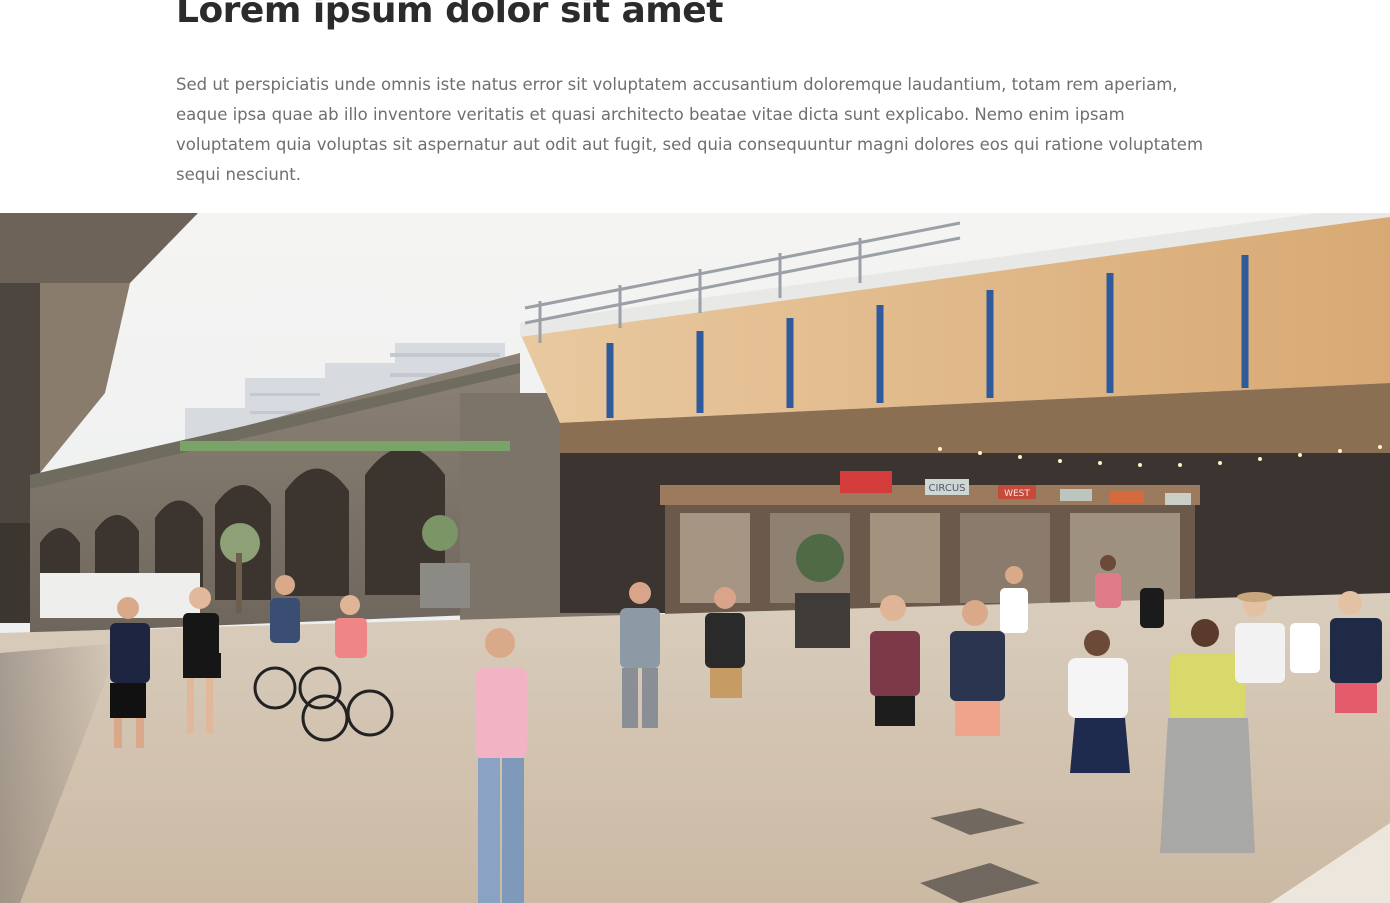 The width and height of the screenshot is (1390, 903). What do you see at coordinates (449, 15) in the screenshot?
I see `page-title: Lorem ipsum dolor sit amet` at bounding box center [449, 15].